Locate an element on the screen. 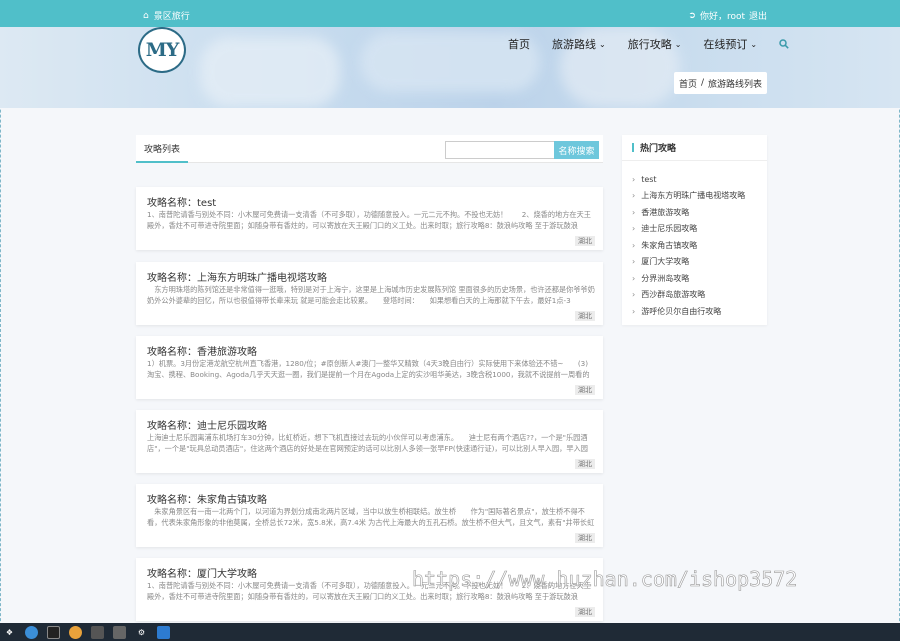 This screenshot has height=641, width=900. list-header: 攻略列表 名称搜索 is located at coordinates (369, 149).